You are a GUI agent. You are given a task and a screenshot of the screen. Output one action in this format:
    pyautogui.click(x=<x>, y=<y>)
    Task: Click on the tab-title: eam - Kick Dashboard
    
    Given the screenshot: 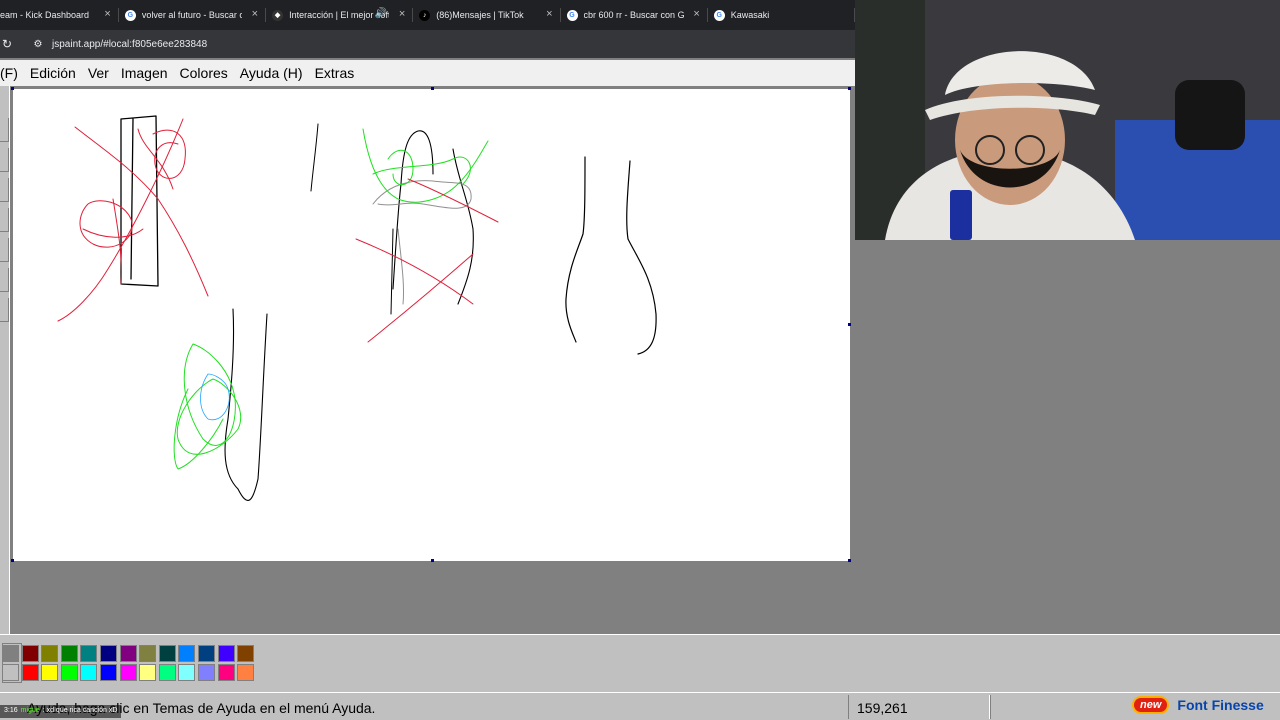 What is the action you would take?
    pyautogui.click(x=45, y=15)
    